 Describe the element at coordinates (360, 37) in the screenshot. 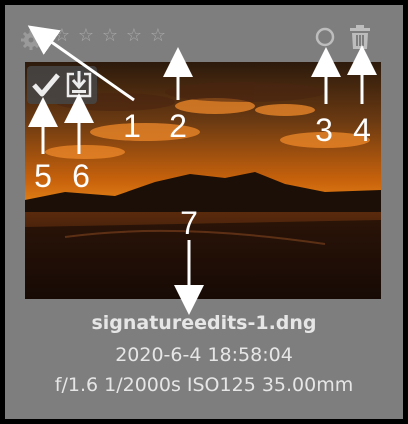

I see `trash-icon` at that location.